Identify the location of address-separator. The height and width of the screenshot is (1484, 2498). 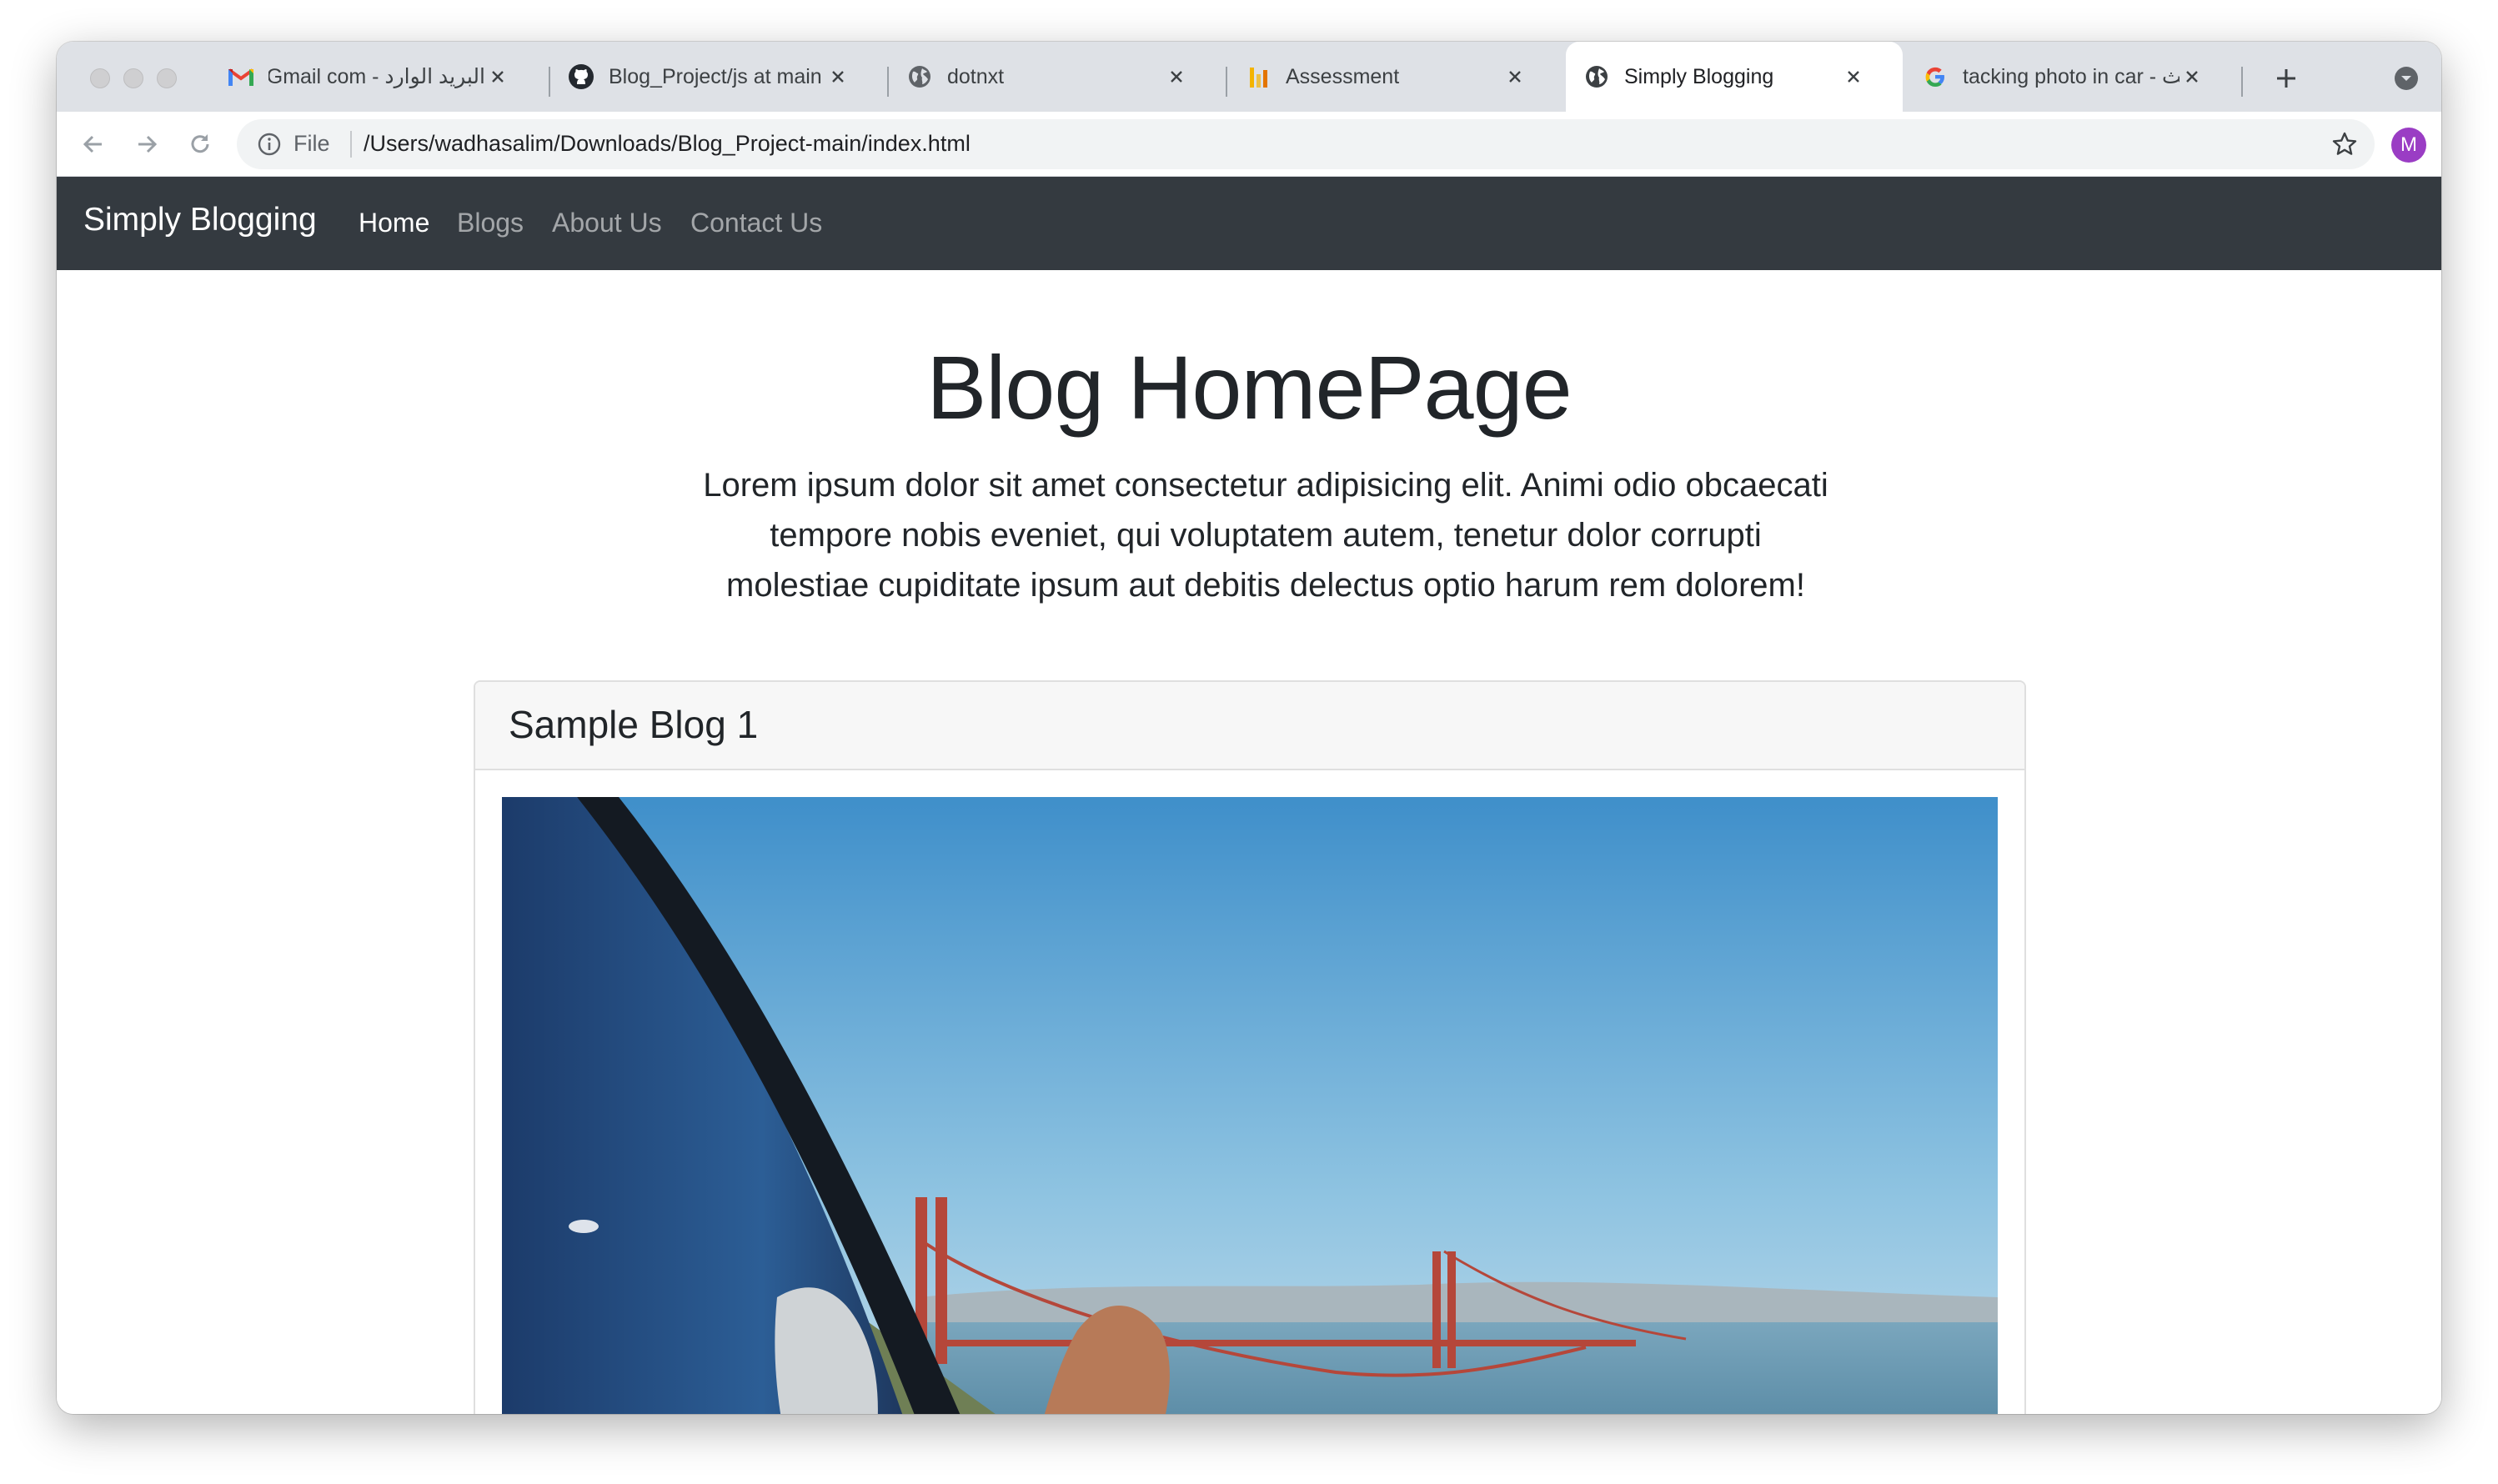
(351, 144).